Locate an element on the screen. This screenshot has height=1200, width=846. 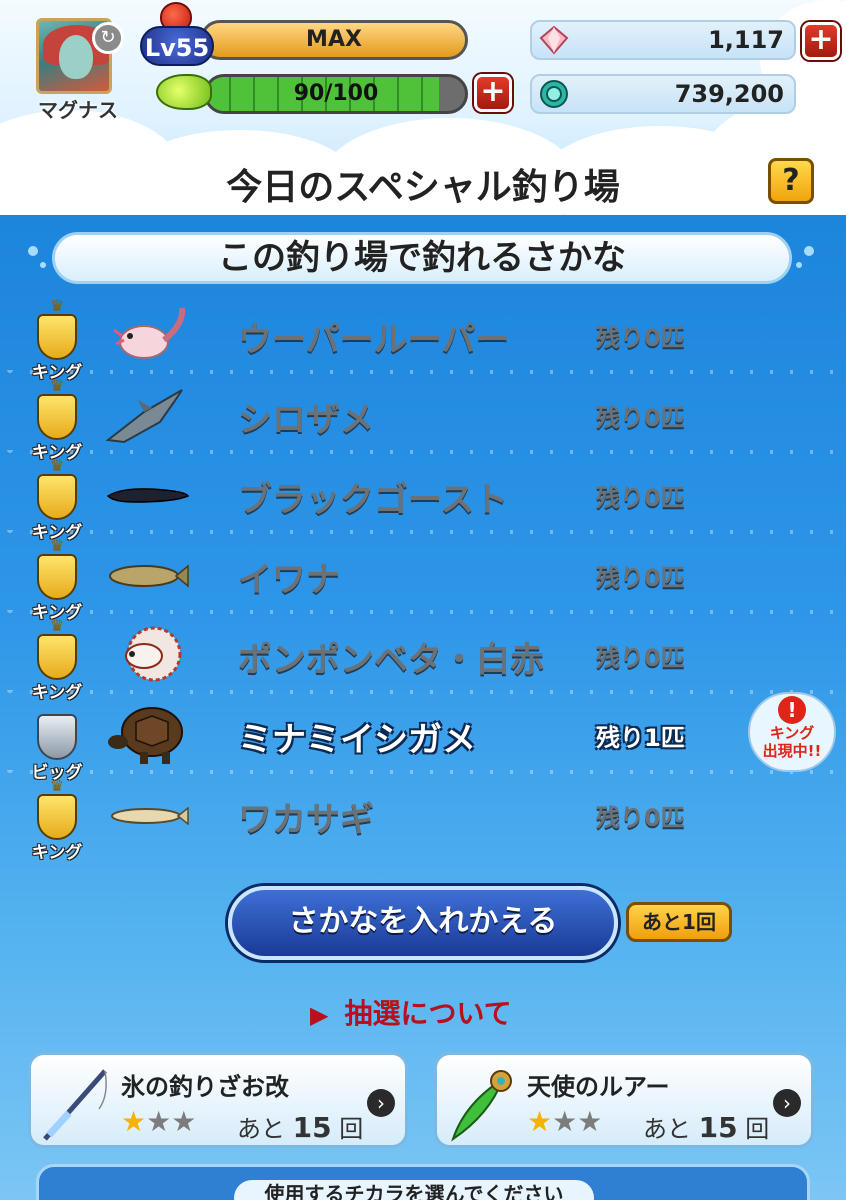
stamina-bar: 90/100 is located at coordinates (336, 94).